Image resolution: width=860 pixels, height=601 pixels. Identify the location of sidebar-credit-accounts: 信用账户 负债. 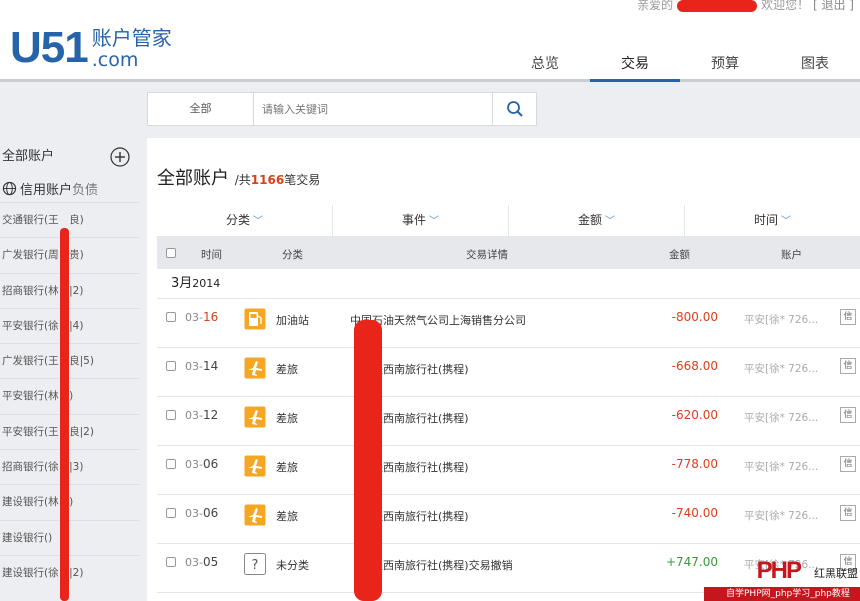
(70, 188).